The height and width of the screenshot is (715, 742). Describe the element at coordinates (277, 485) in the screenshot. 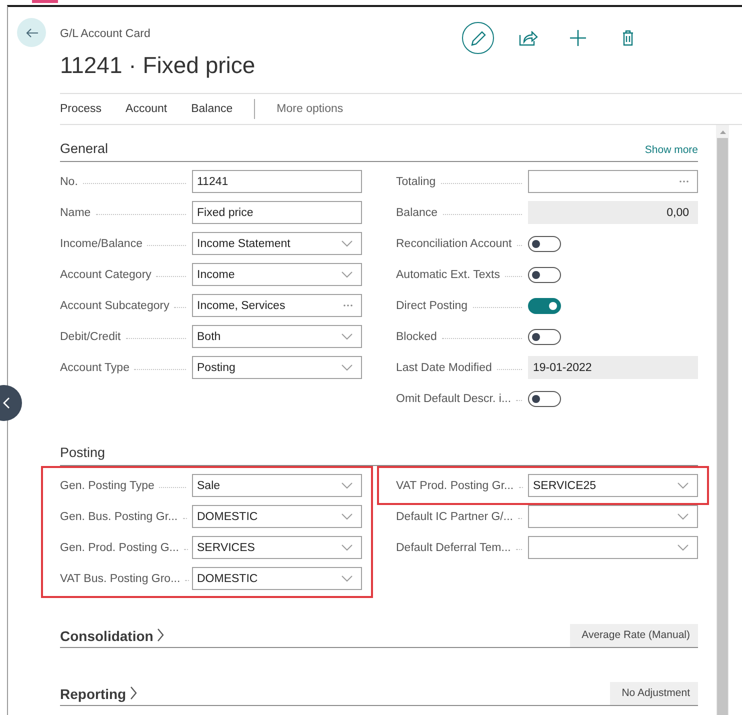

I see `dropdown-field: Sale` at that location.